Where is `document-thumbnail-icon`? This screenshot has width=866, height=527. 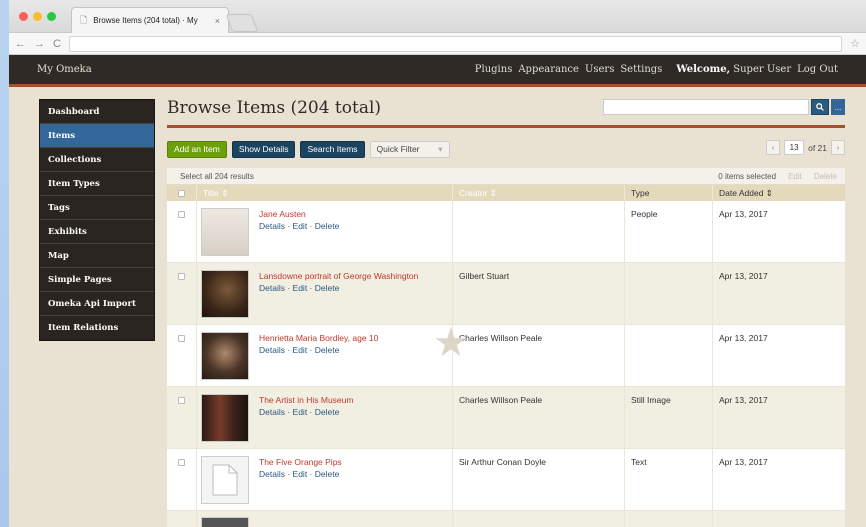
document-thumbnail-icon is located at coordinates (225, 480).